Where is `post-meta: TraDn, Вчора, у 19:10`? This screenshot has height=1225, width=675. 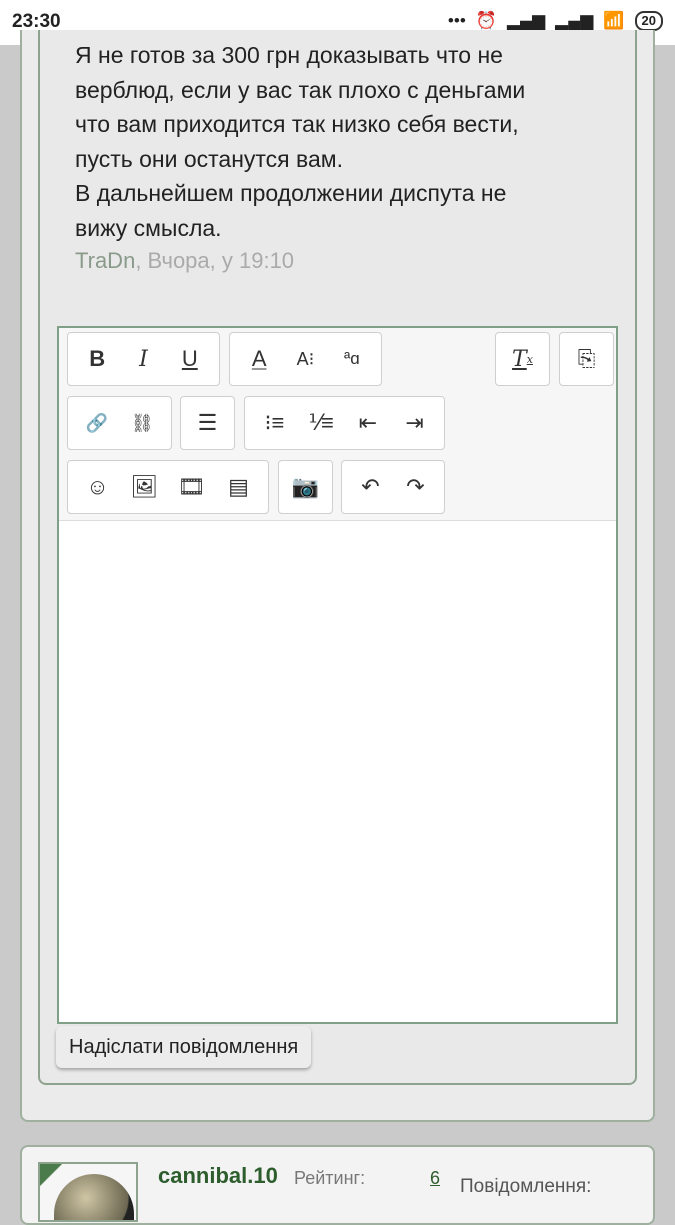
post-meta: TraDn, Вчора, у 19:10 is located at coordinates (184, 261).